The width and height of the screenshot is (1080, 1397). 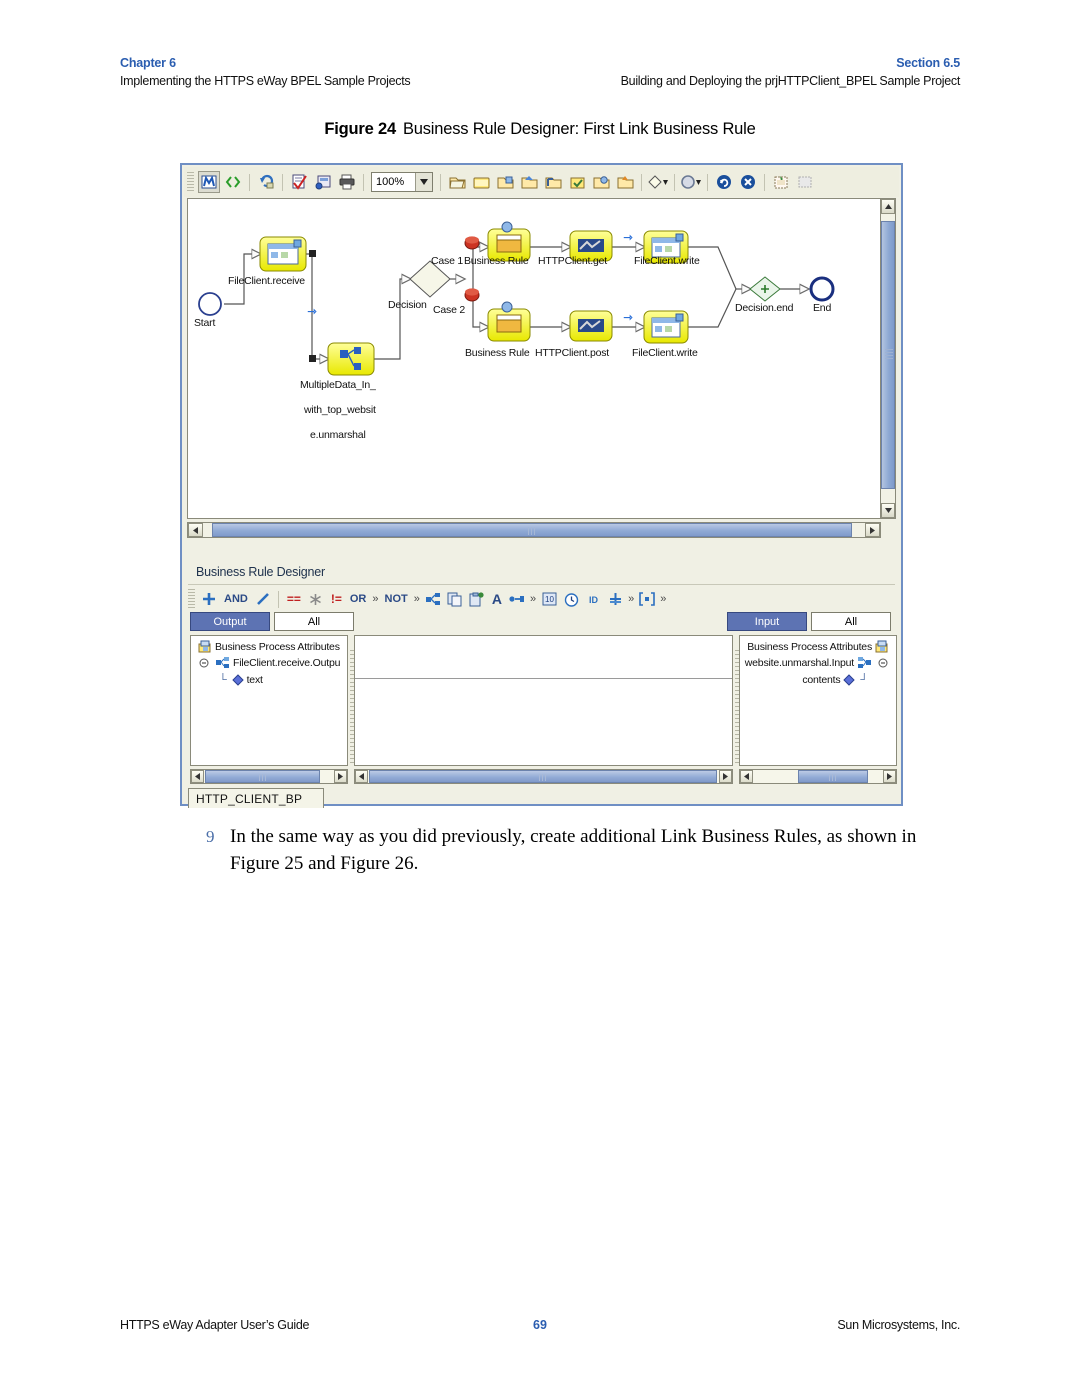 I want to click on bpel-diagram-canvas: ⁠⇾⁠, so click(x=534, y=358).